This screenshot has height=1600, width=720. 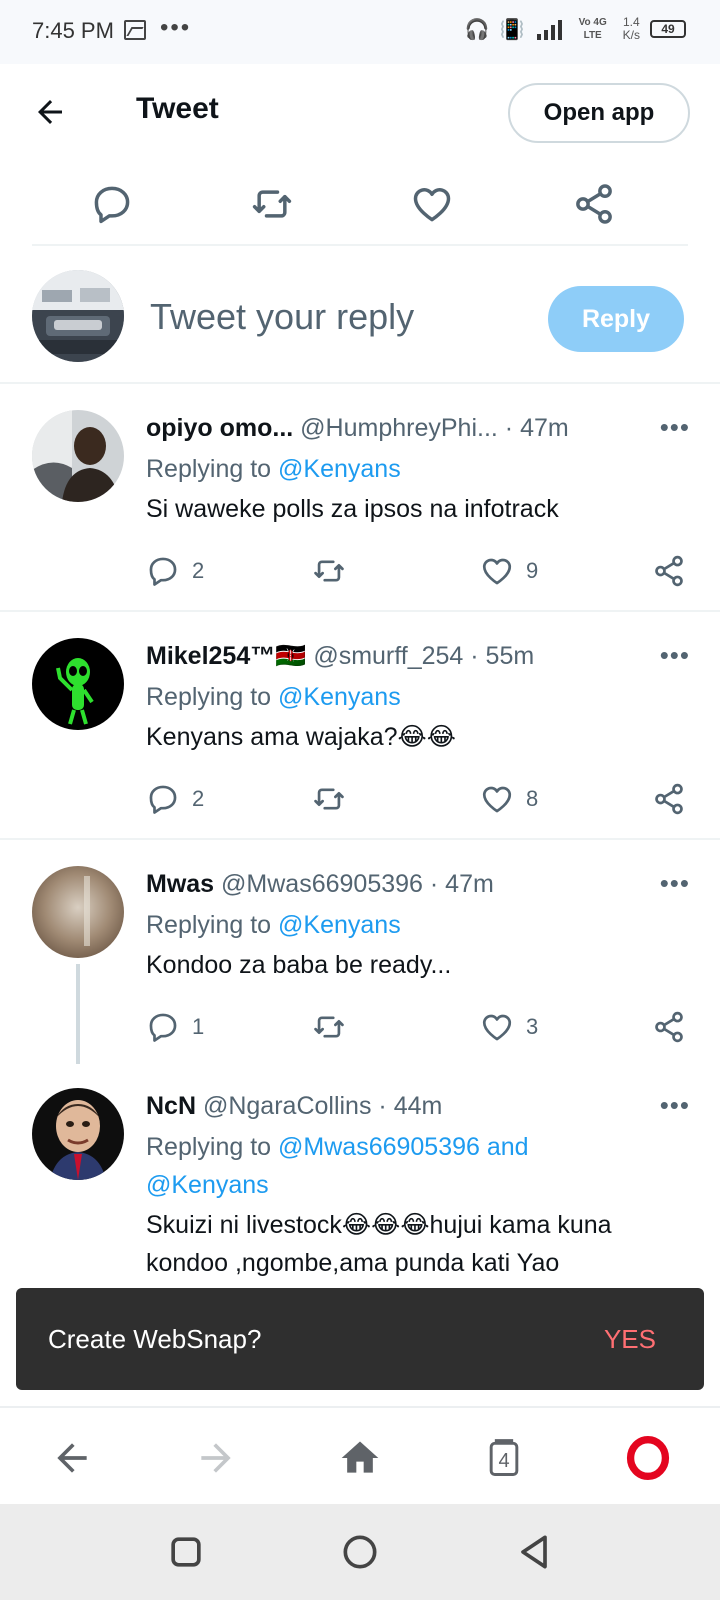 What do you see at coordinates (631, 22) in the screenshot?
I see `speed-value: 1.4` at bounding box center [631, 22].